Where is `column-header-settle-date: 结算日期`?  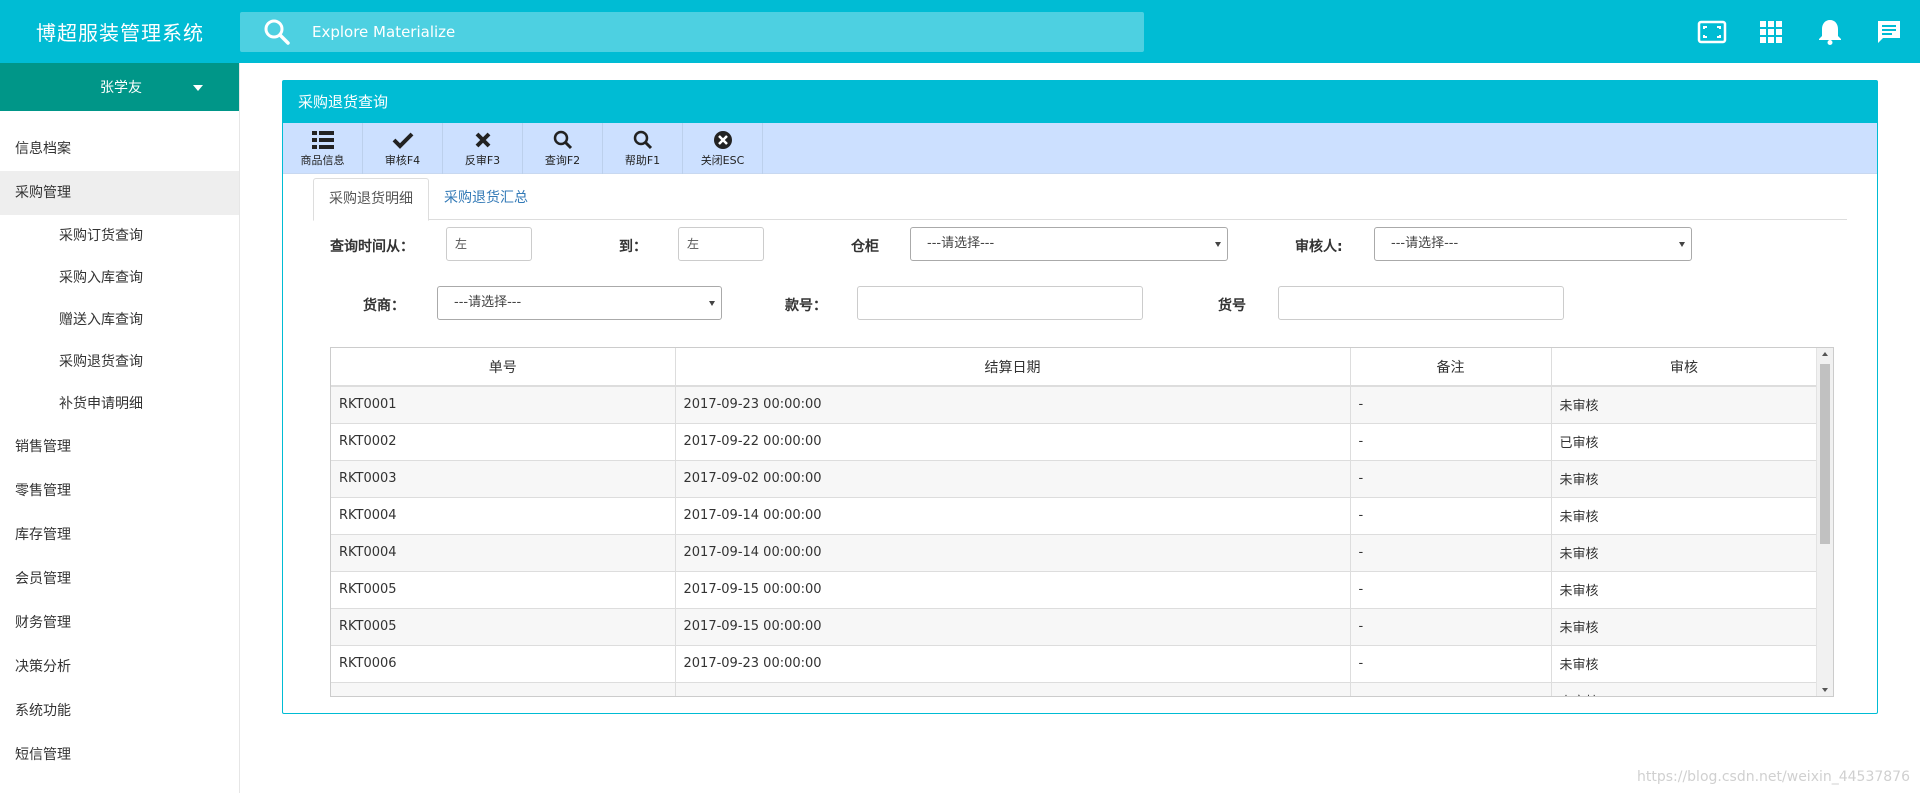
column-header-settle-date: 结算日期 is located at coordinates (1013, 367).